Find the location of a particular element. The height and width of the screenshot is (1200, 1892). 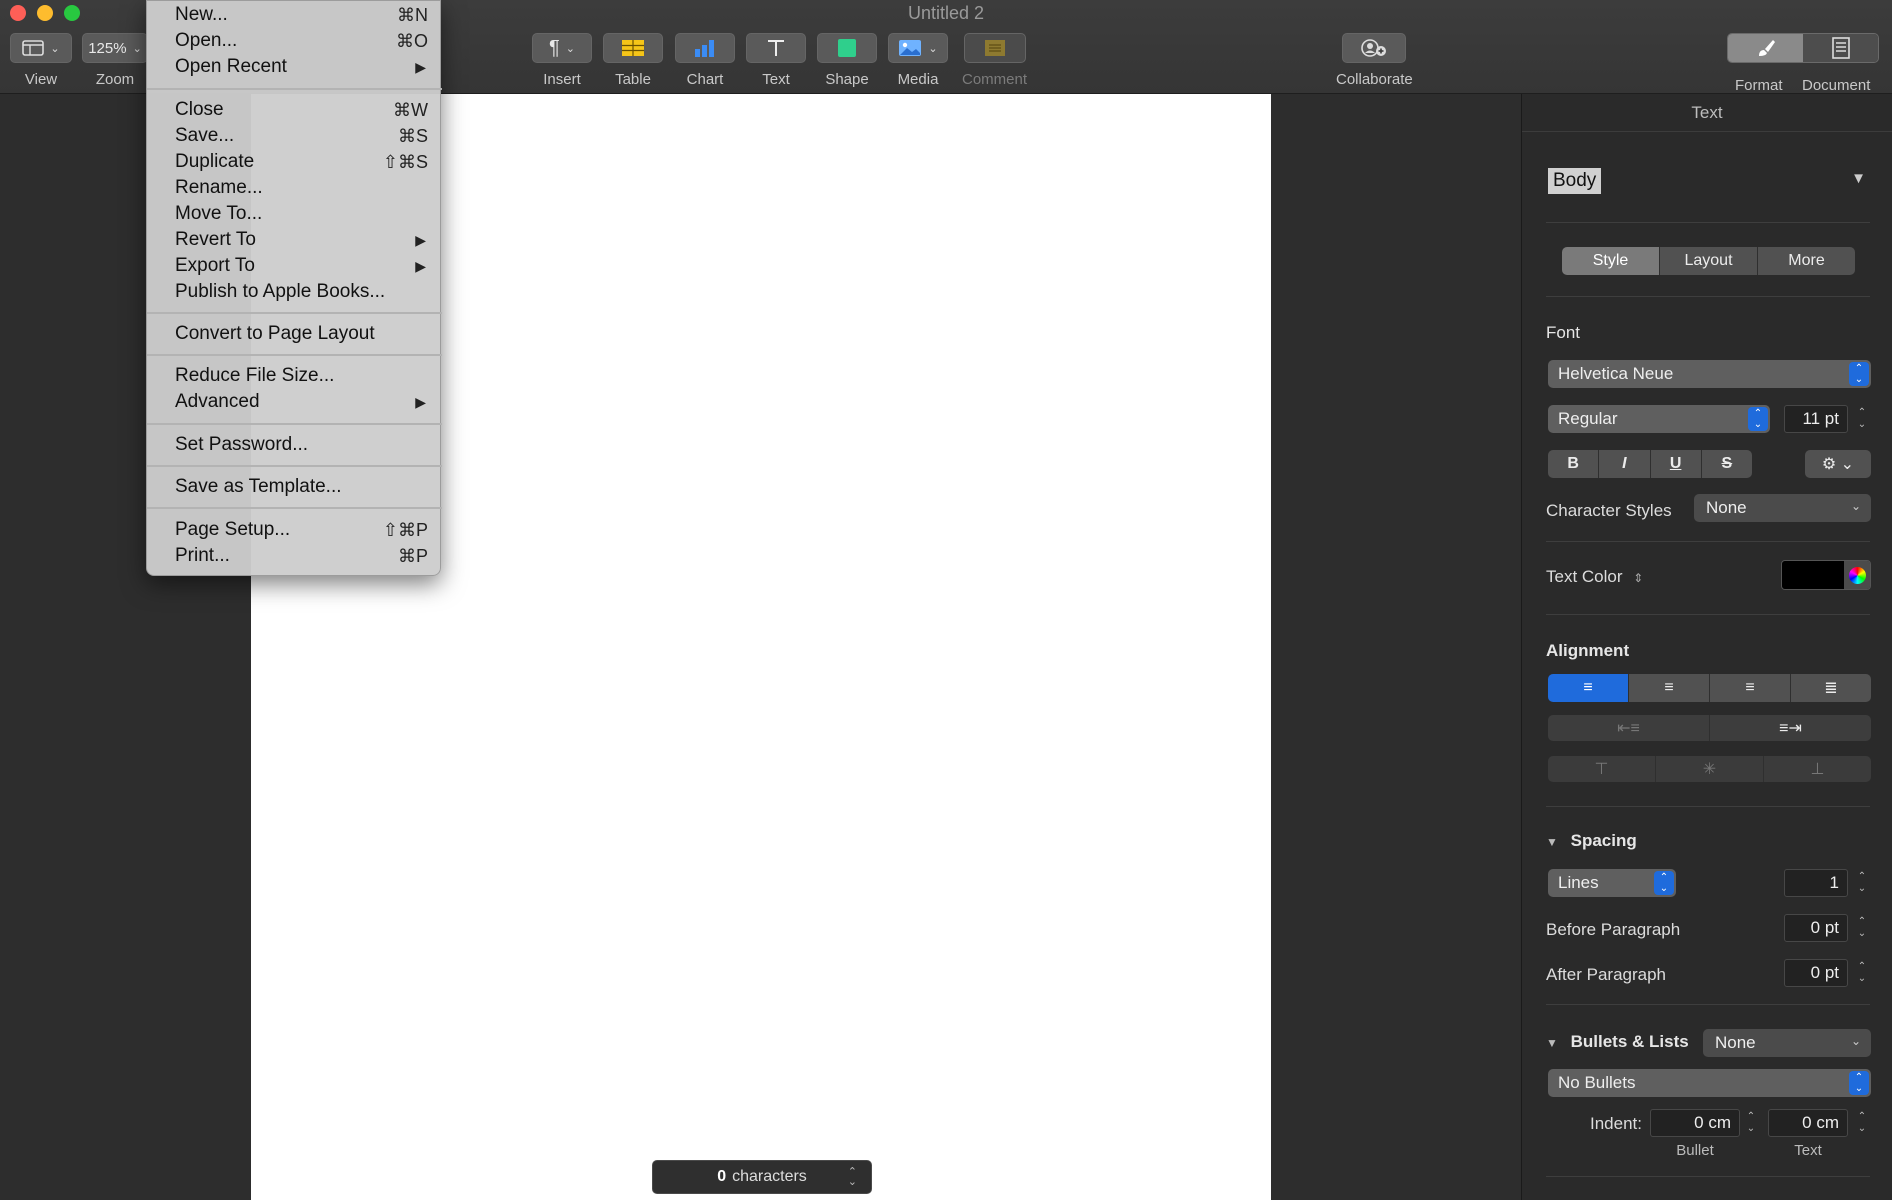

menu-item-open-recent: Open Recent ▶ is located at coordinates (294, 67).